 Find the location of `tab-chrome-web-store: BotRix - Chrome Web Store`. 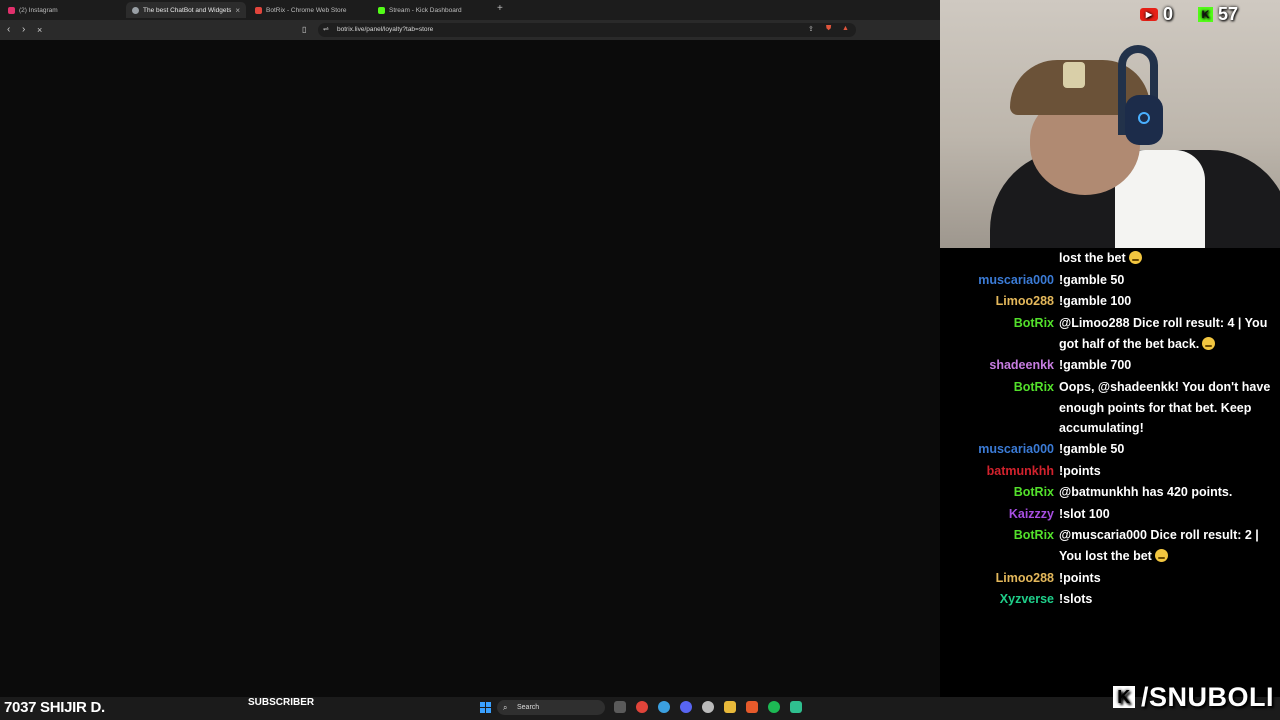

tab-chrome-web-store: BotRix - Chrome Web Store is located at coordinates (311, 10).